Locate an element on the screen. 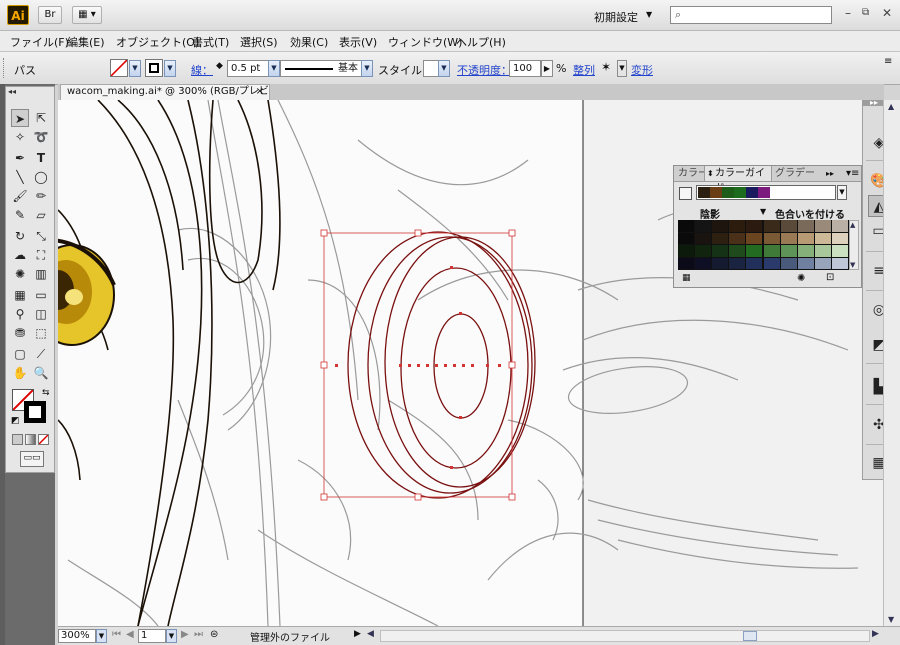 The width and height of the screenshot is (900, 645). live-paint-selection-tool-icon: ⬚ is located at coordinates (41, 333).